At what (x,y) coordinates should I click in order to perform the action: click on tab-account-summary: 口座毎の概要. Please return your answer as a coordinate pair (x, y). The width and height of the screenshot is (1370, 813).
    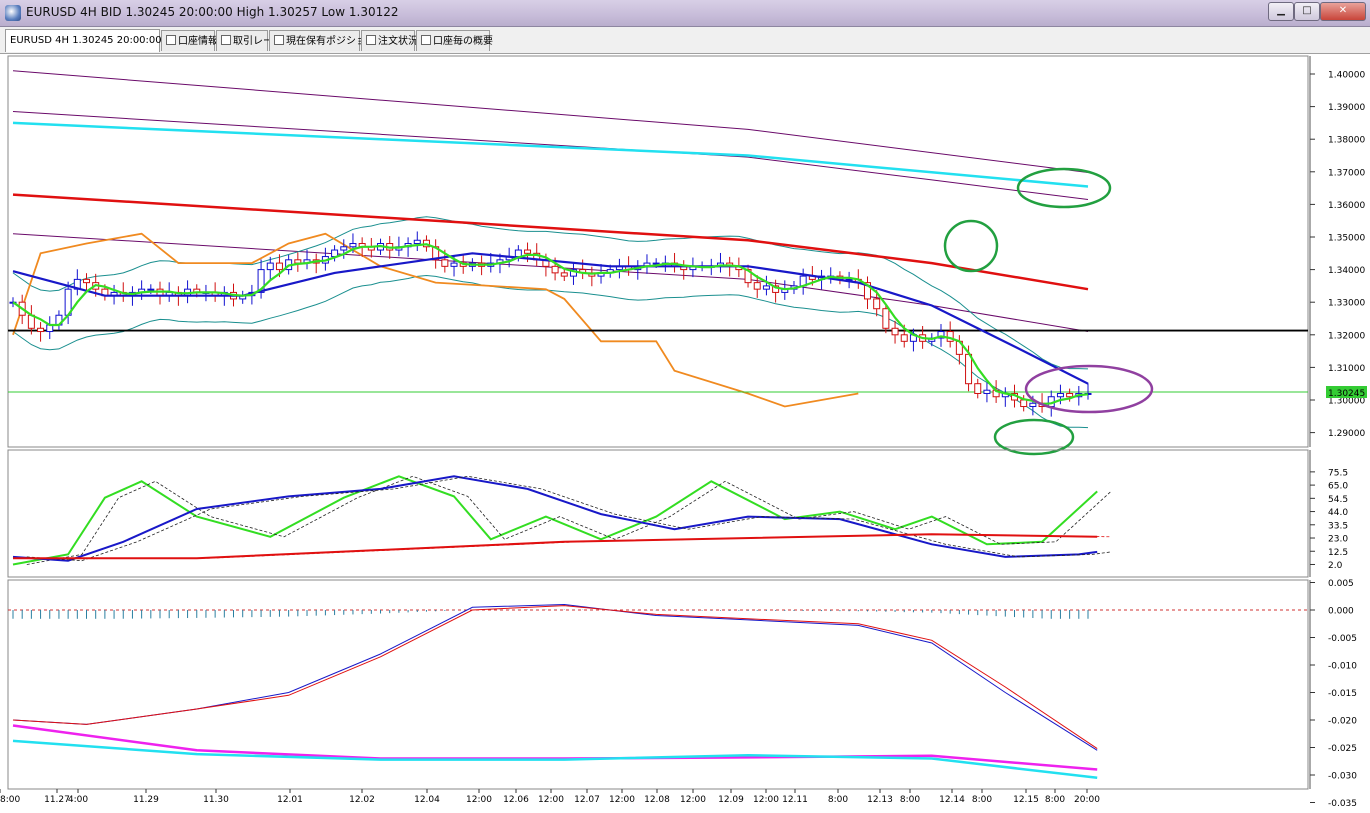
    Looking at the image, I should click on (454, 40).